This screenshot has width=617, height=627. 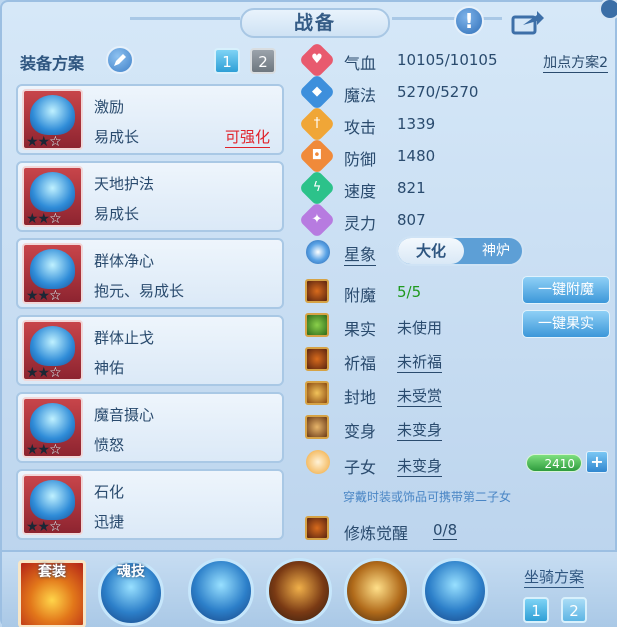 I want to click on equip-name: 群体净心, so click(x=124, y=261).